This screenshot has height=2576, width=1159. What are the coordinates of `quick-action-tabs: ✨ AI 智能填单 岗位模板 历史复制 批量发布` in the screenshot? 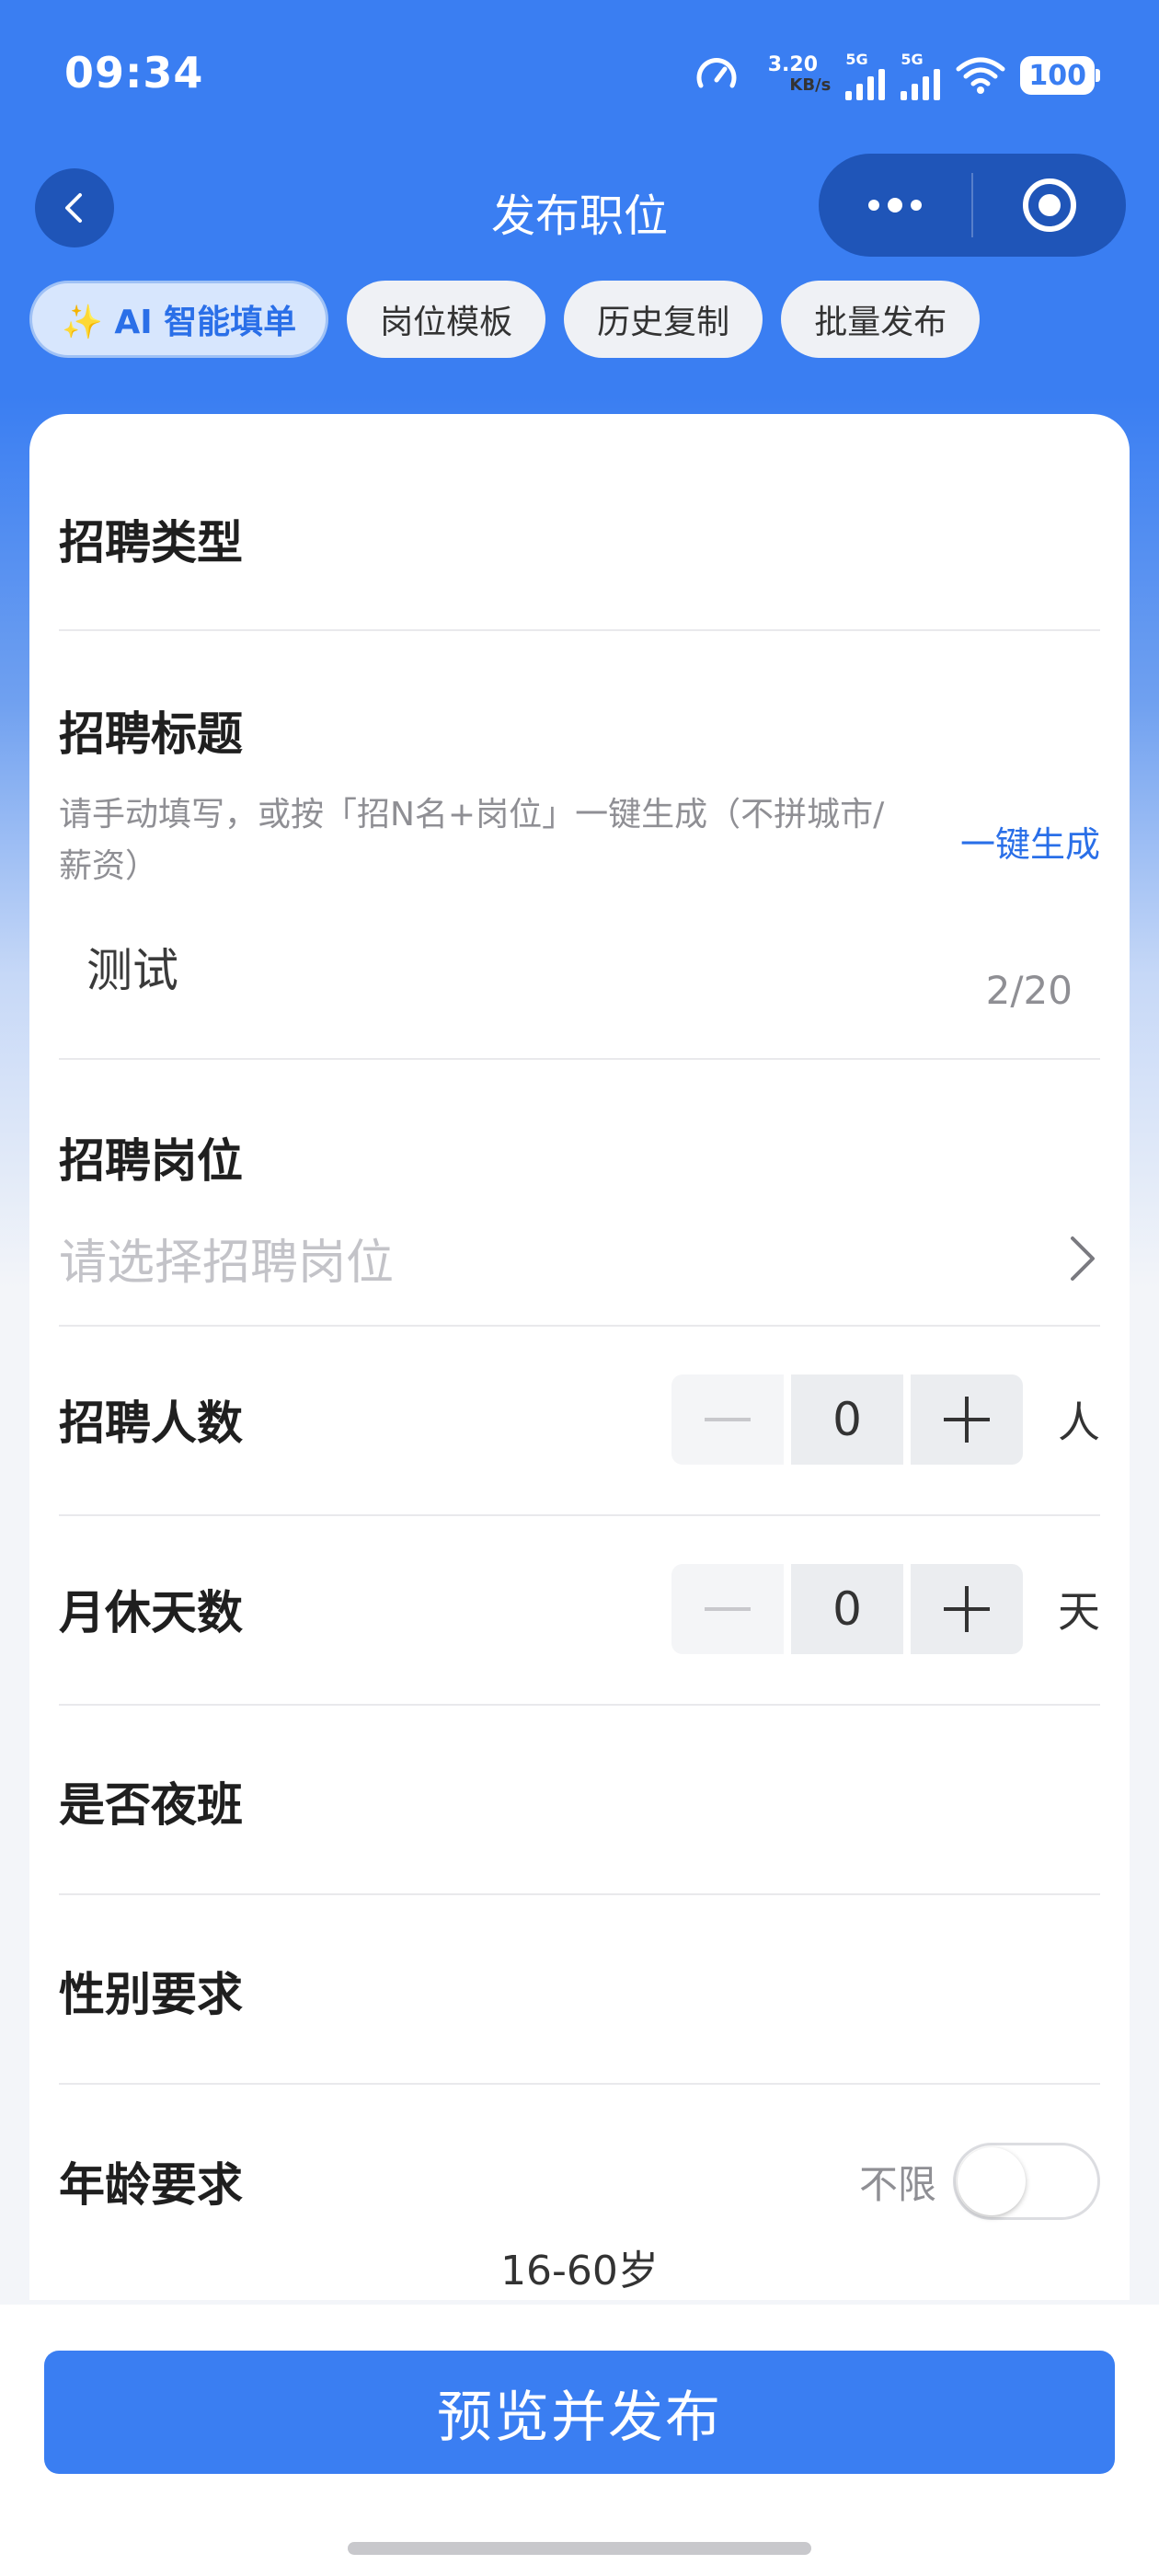 It's located at (505, 319).